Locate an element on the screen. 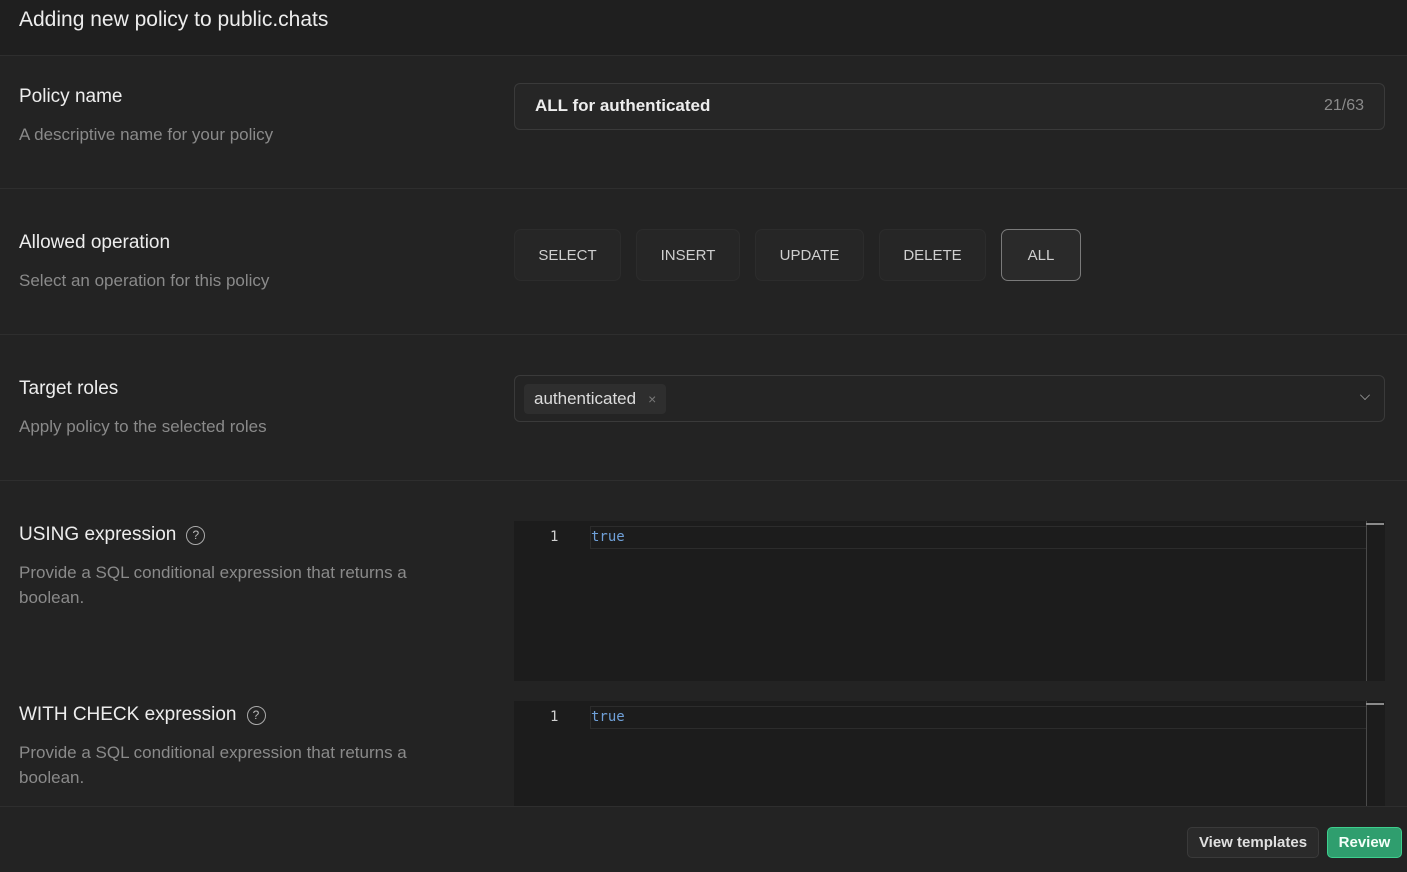  roles-description: Apply policy to the selected roles is located at coordinates (143, 426).